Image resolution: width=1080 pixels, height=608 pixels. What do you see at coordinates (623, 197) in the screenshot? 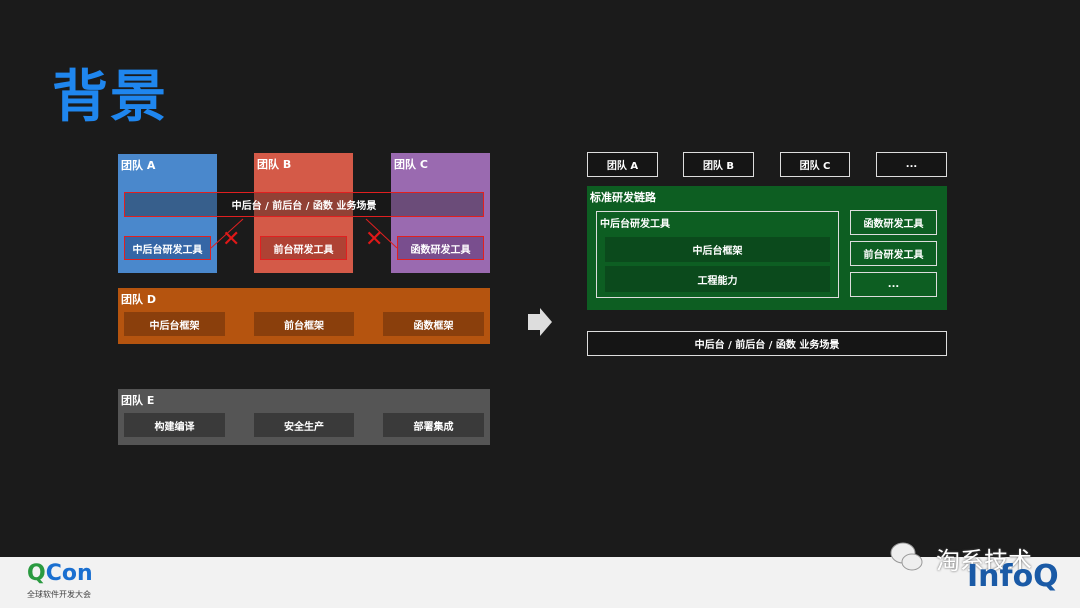
I see `chain-label: 标准研发链路` at bounding box center [623, 197].